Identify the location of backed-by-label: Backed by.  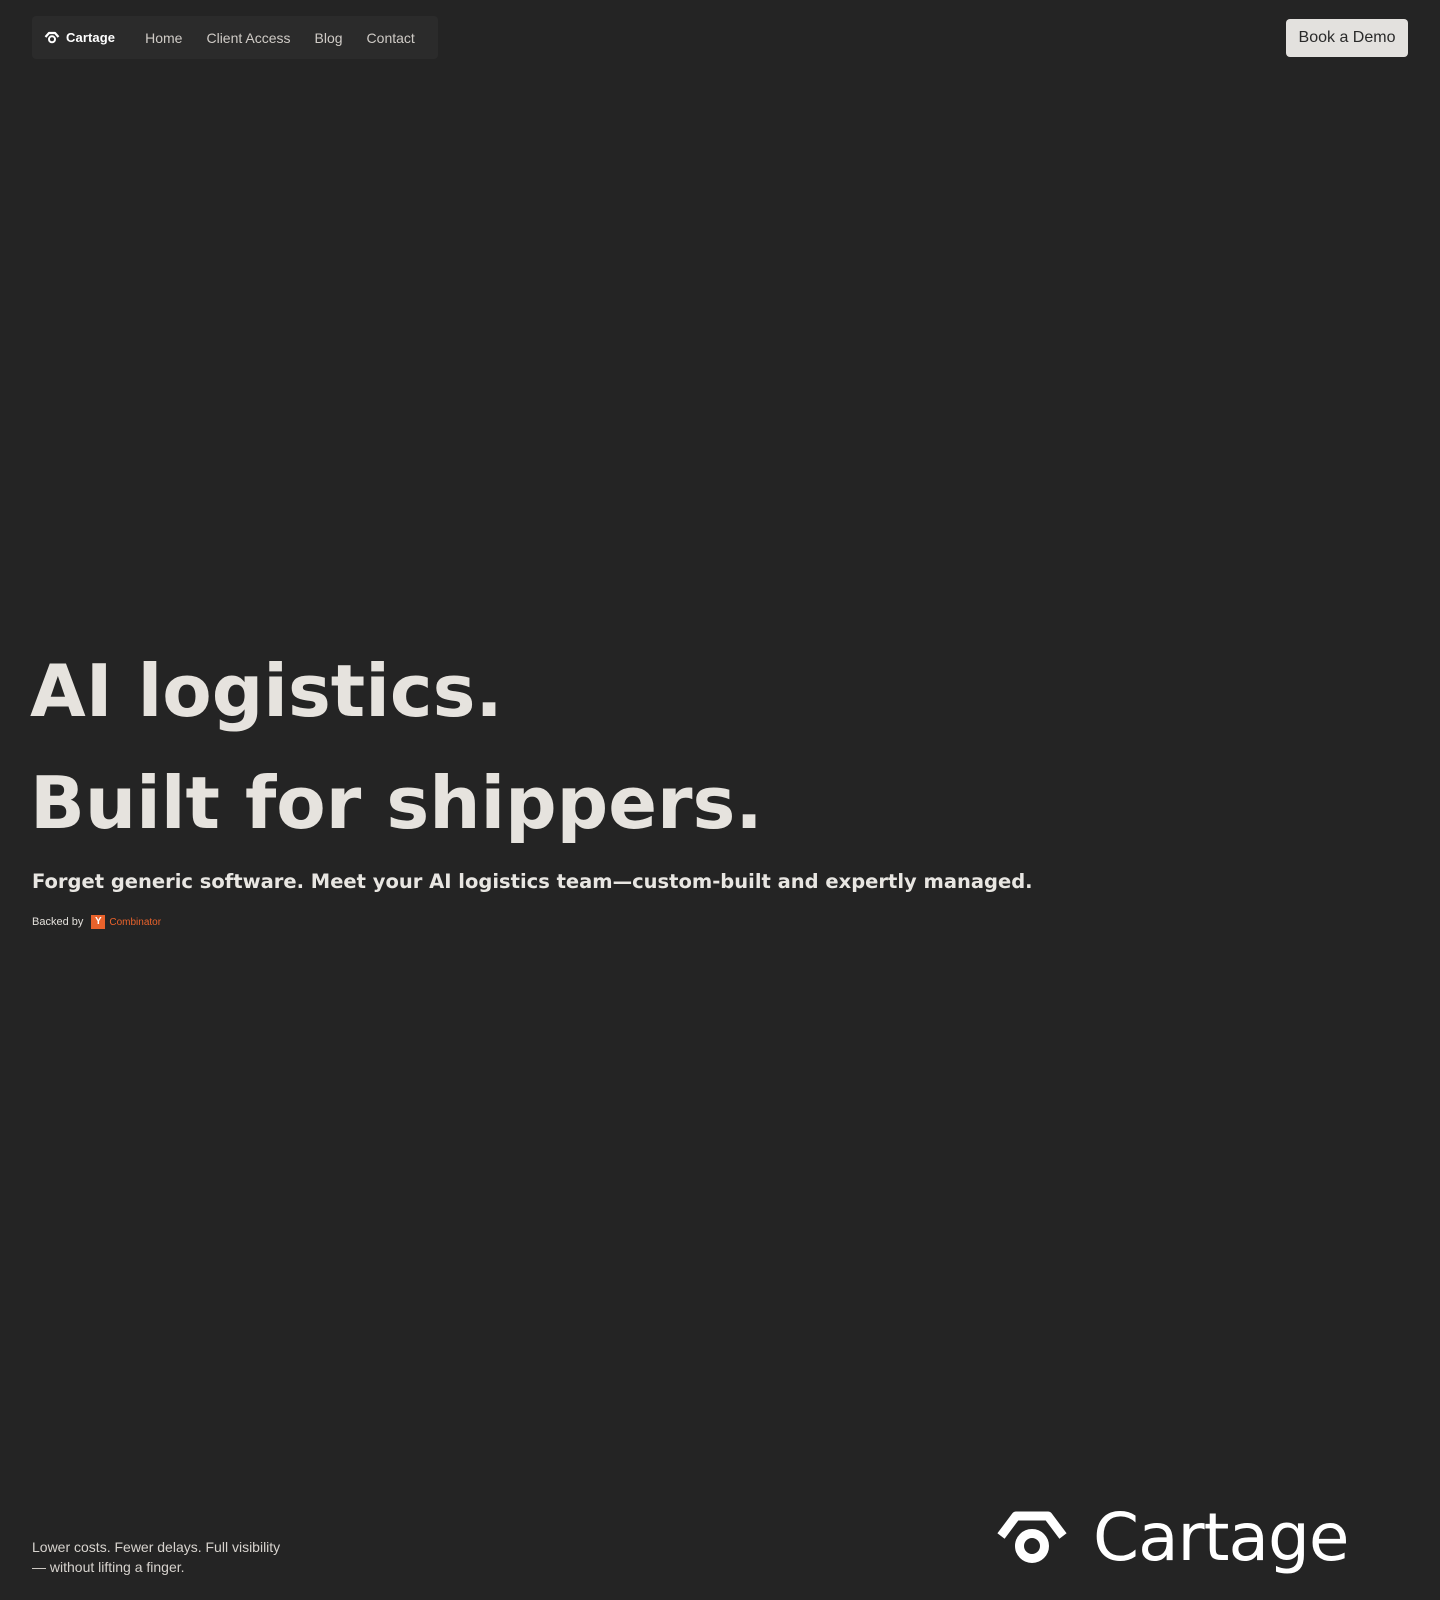
(58, 922).